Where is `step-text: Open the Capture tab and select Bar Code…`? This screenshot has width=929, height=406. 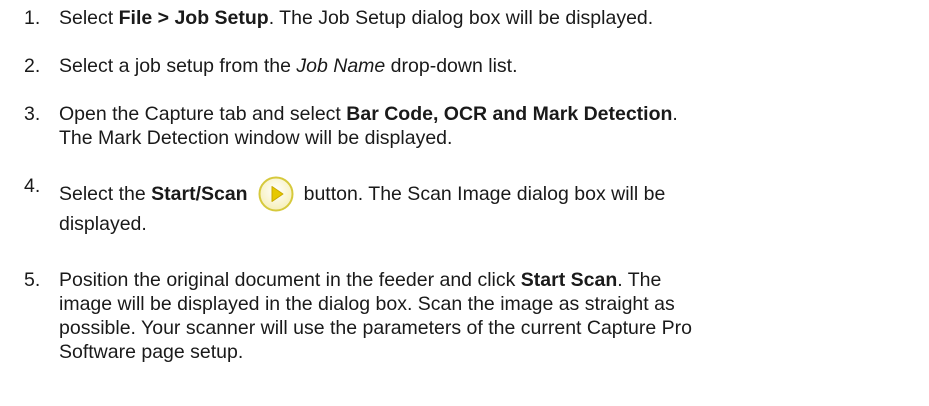 step-text: Open the Capture tab and select Bar Code… is located at coordinates (479, 126).